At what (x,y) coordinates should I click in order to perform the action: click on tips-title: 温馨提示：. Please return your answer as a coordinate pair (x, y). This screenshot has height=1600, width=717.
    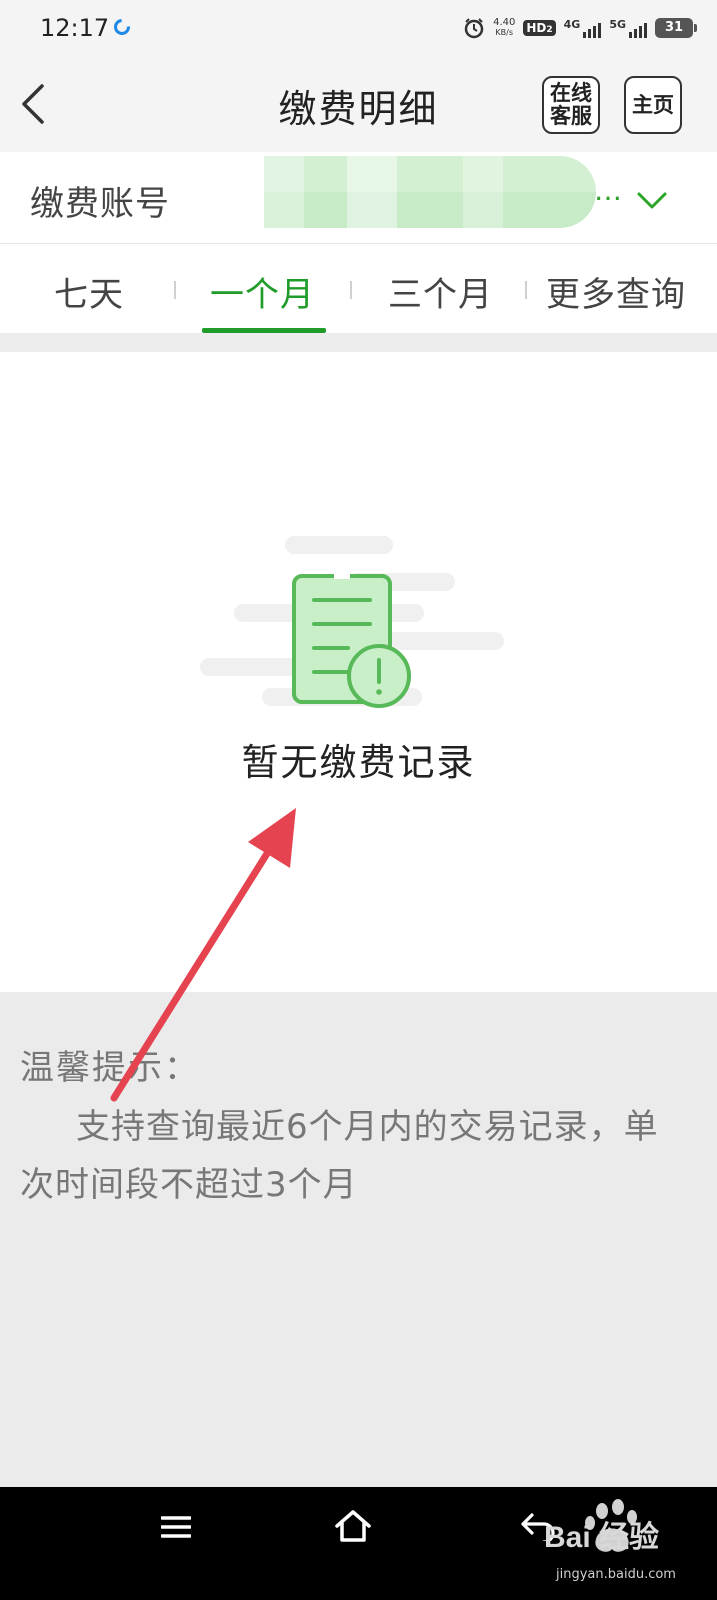
    Looking at the image, I should click on (110, 1068).